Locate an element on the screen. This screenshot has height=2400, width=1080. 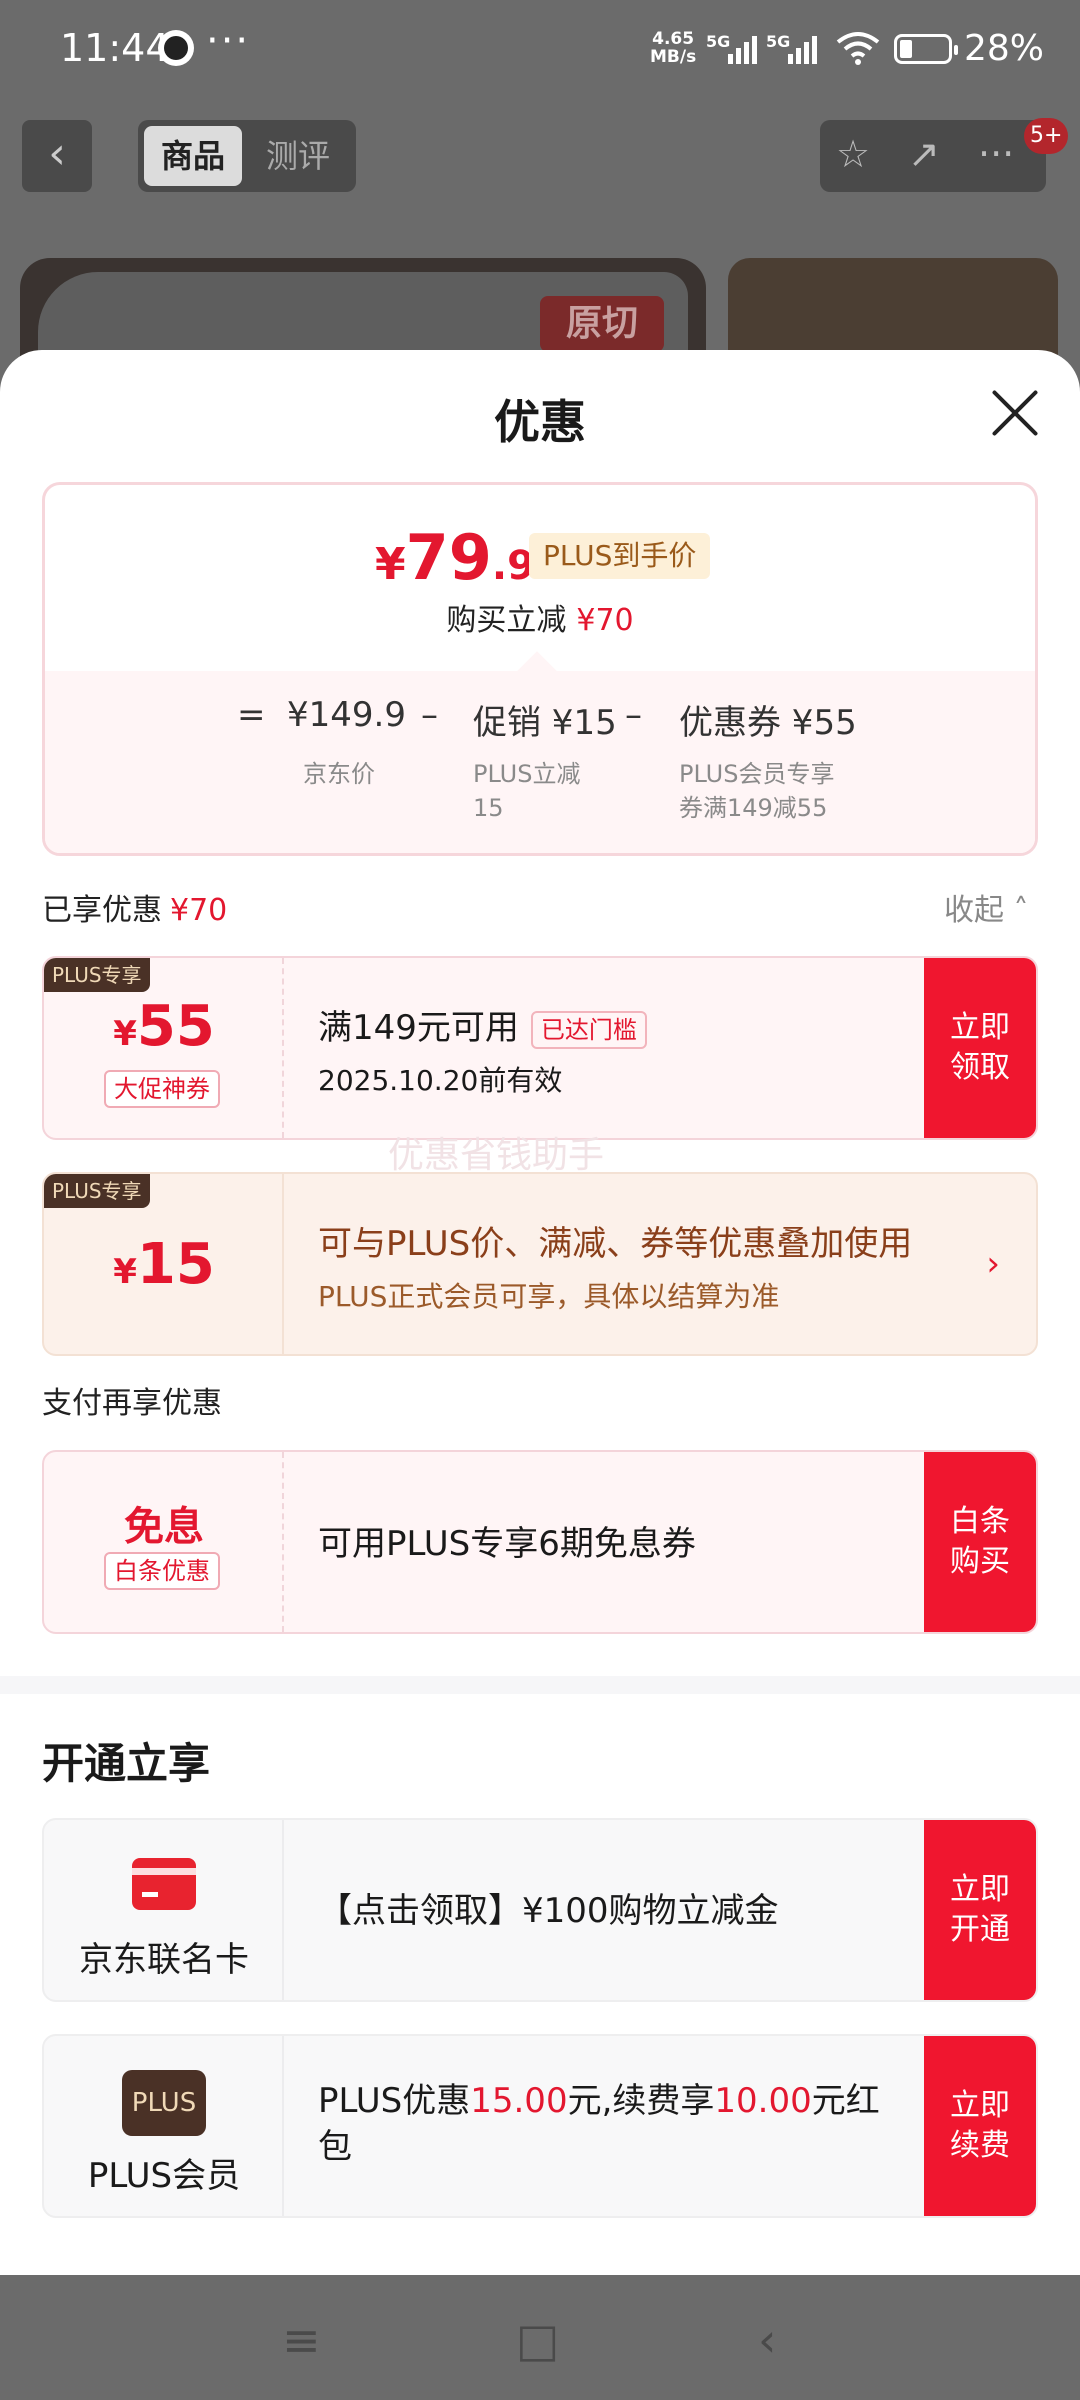
jd-price-label: 京东价 is located at coordinates (339, 774).